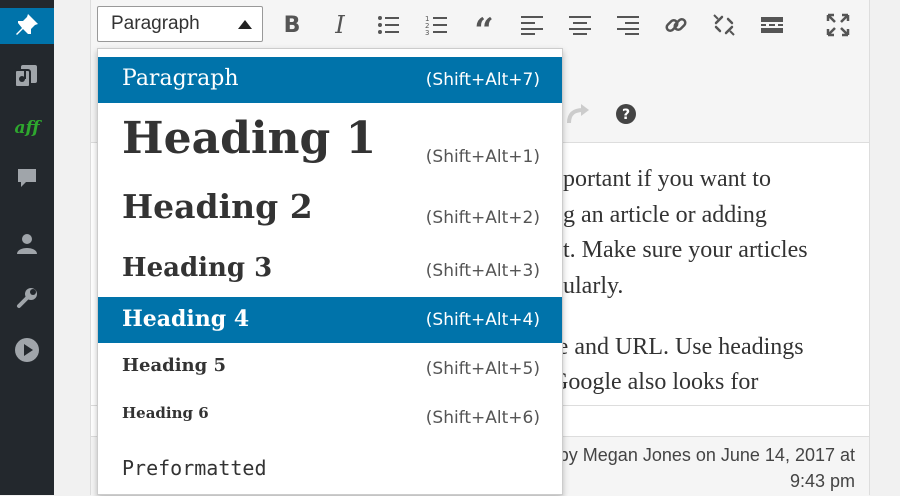 Image resolution: width=900 pixels, height=496 pixels. Describe the element at coordinates (155, 23) in the screenshot. I see `format-select-value: Paragraph` at that location.